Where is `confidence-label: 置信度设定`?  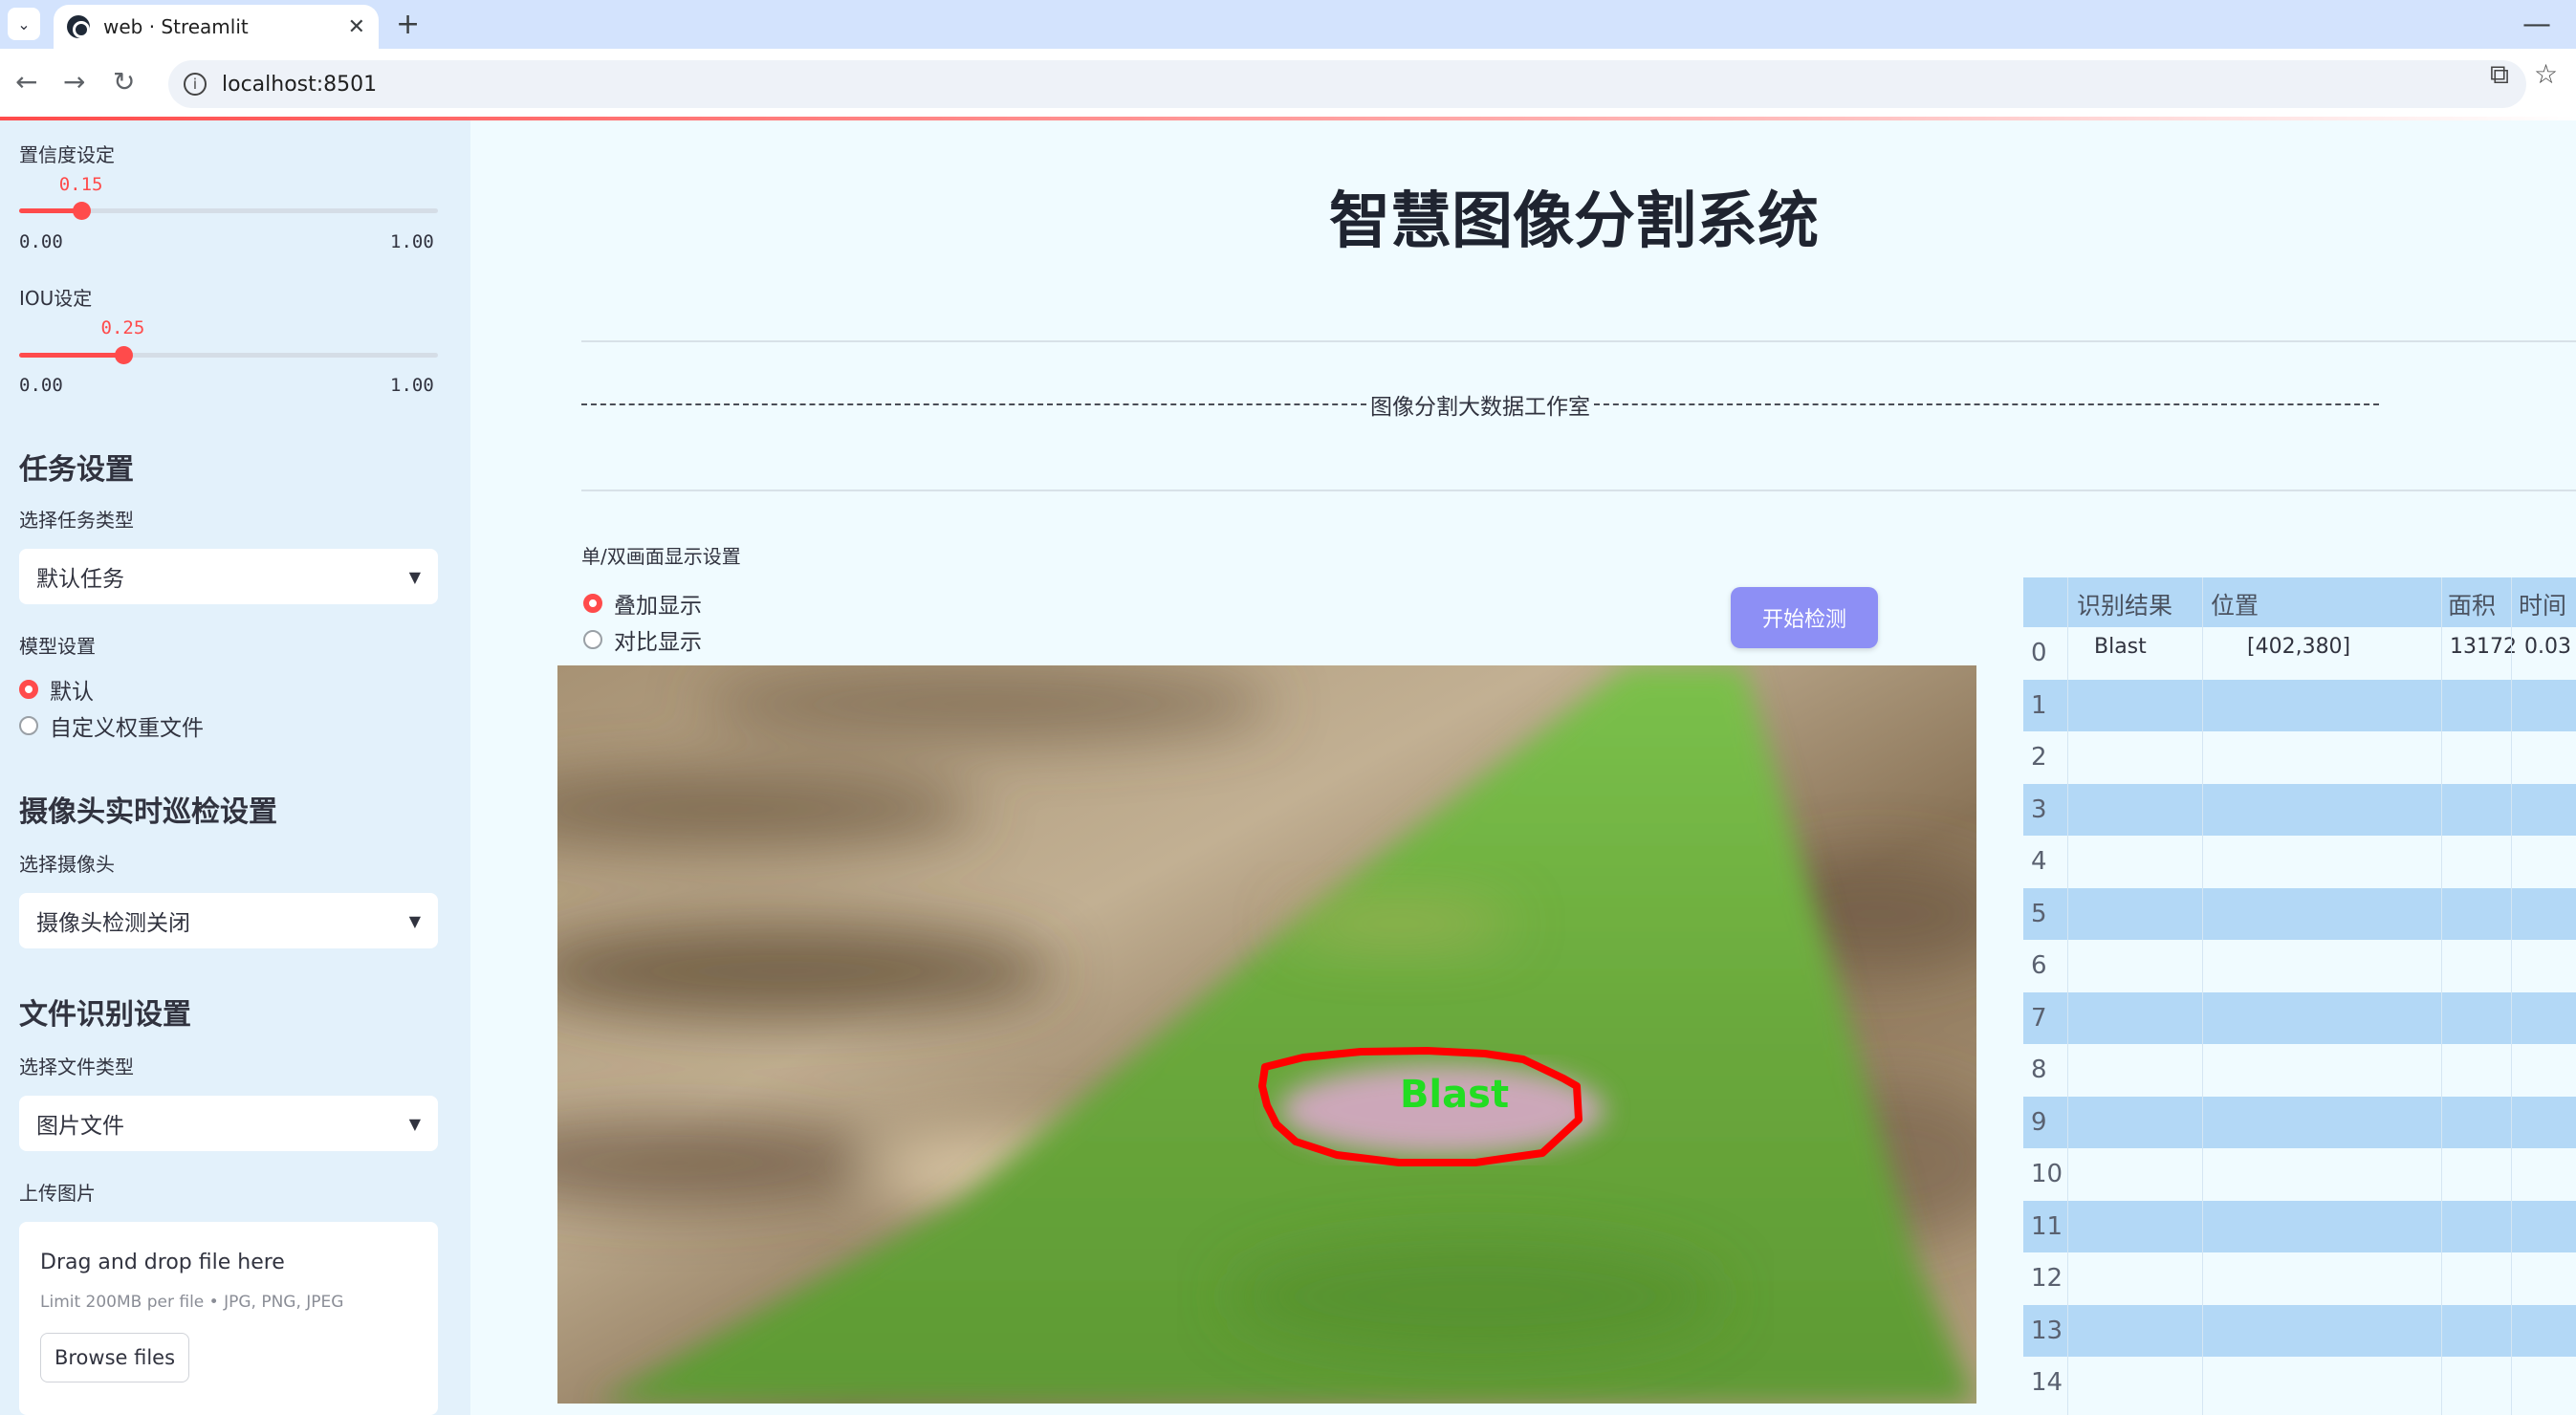 confidence-label: 置信度设定 is located at coordinates (67, 154).